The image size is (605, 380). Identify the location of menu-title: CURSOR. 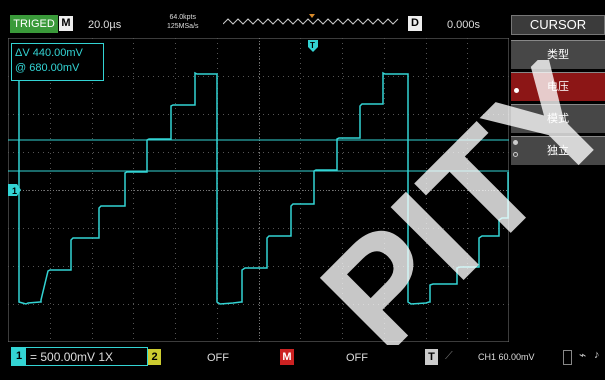
(558, 25).